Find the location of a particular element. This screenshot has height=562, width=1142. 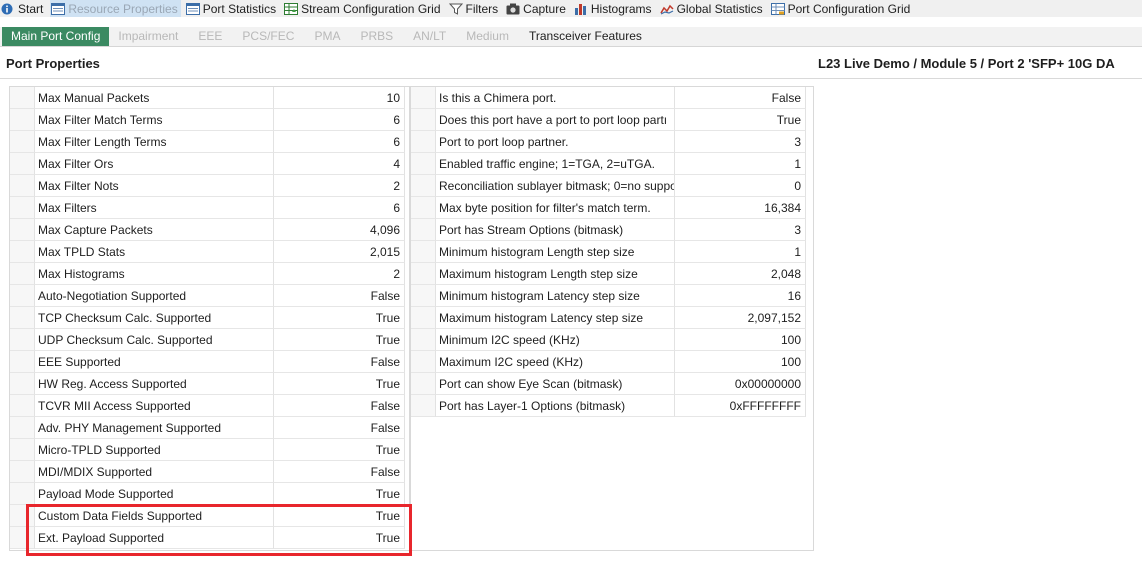

table-row: EEE Supported False is located at coordinates (207, 362).